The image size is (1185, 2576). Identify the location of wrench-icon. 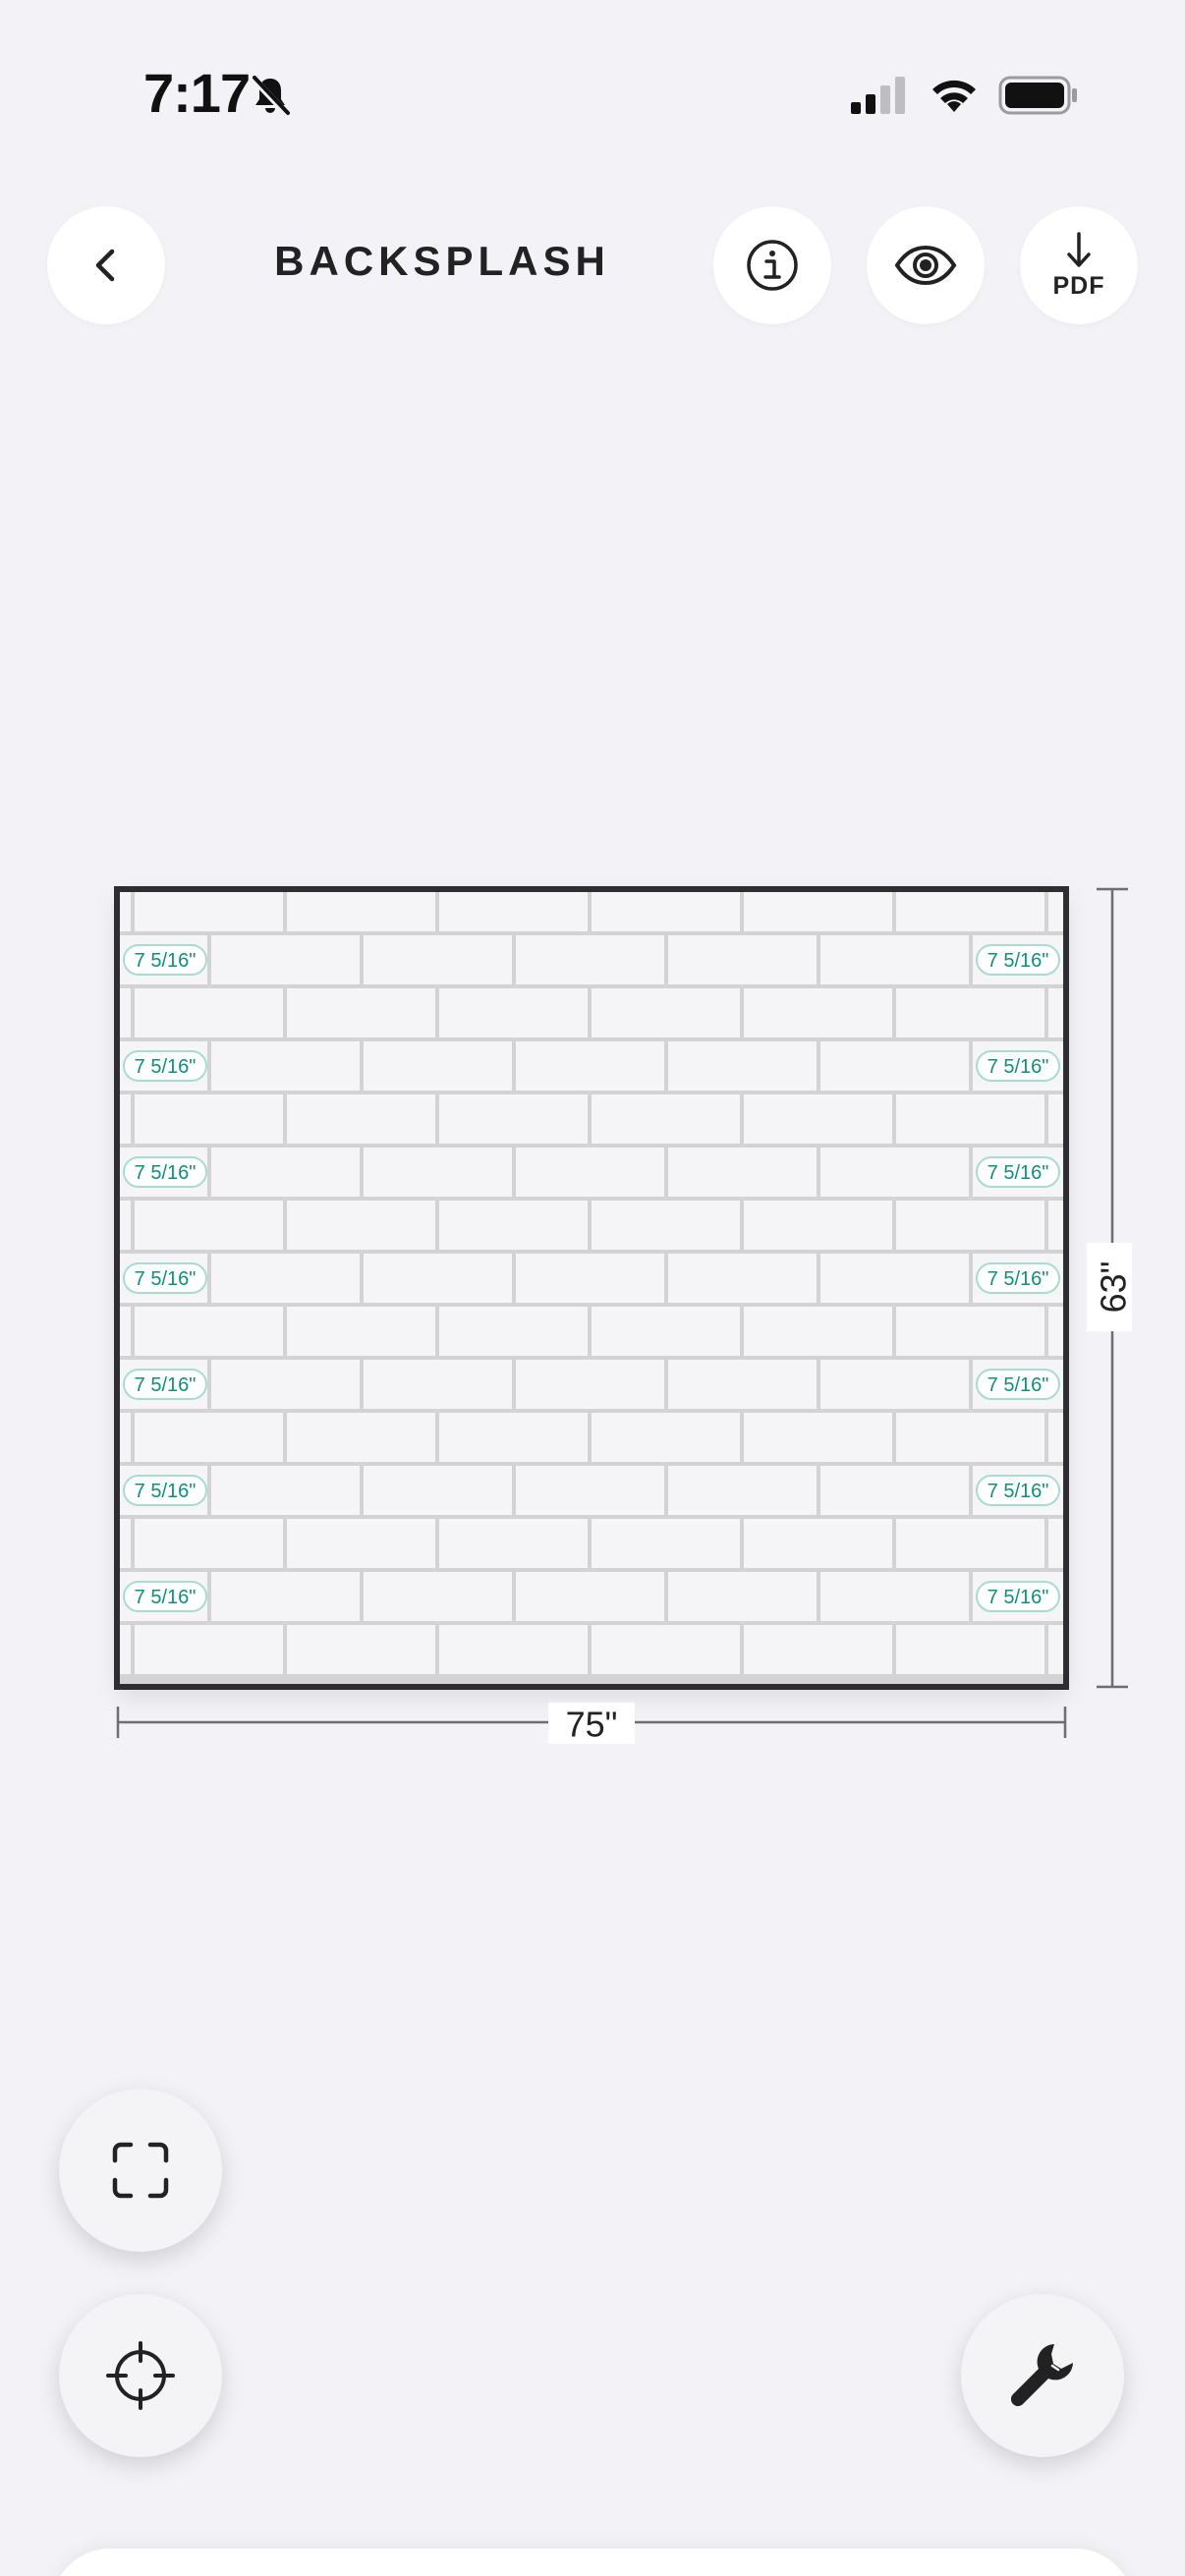
(1041, 2375).